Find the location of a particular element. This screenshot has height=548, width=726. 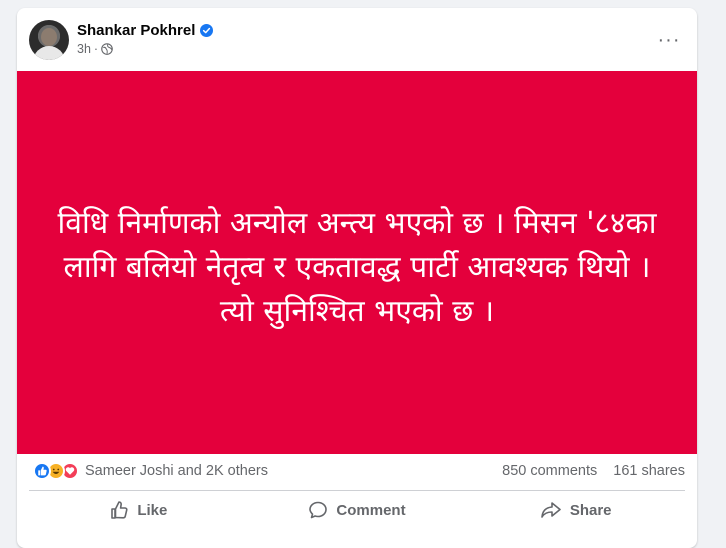

post-actions: Like Comment Share is located at coordinates (357, 510).